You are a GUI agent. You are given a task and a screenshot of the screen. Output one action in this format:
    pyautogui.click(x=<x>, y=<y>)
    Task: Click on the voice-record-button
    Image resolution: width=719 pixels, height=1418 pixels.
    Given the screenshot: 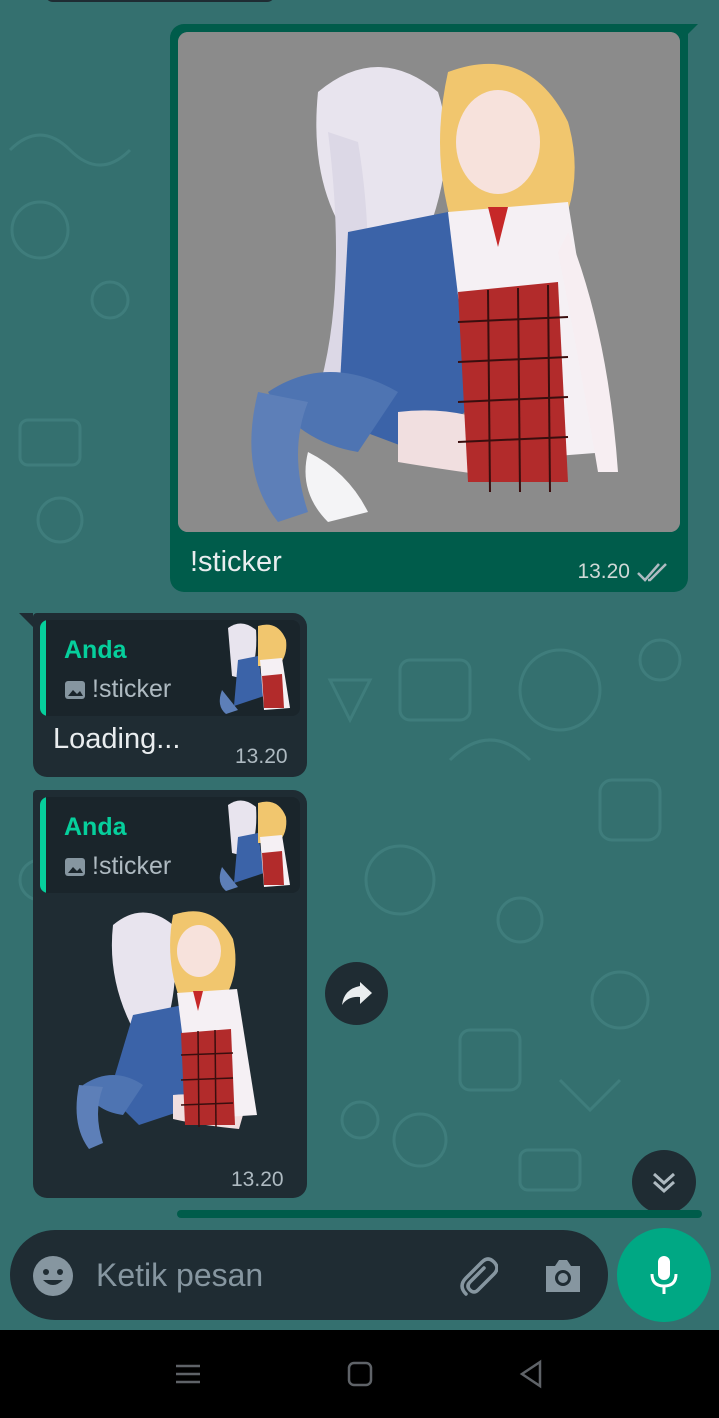 What is the action you would take?
    pyautogui.click(x=664, y=1275)
    